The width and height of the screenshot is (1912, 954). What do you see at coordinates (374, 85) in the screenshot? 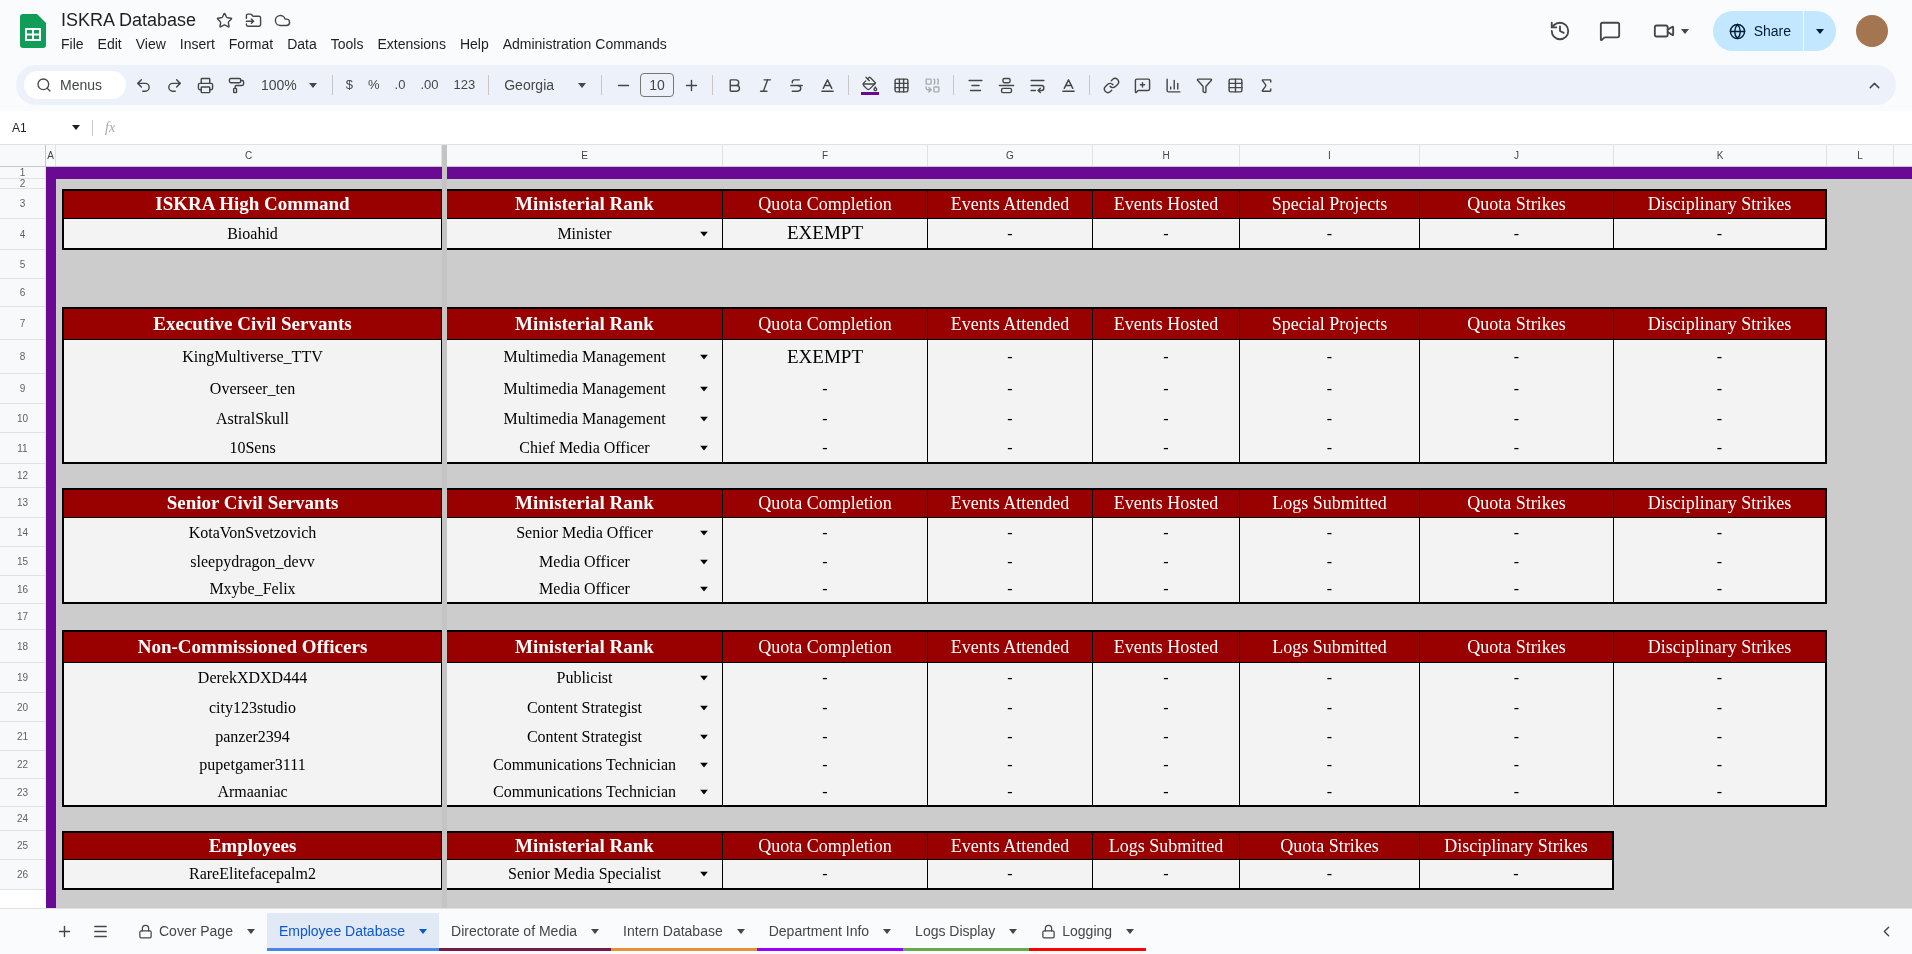
I see `percent-format-button: %` at bounding box center [374, 85].